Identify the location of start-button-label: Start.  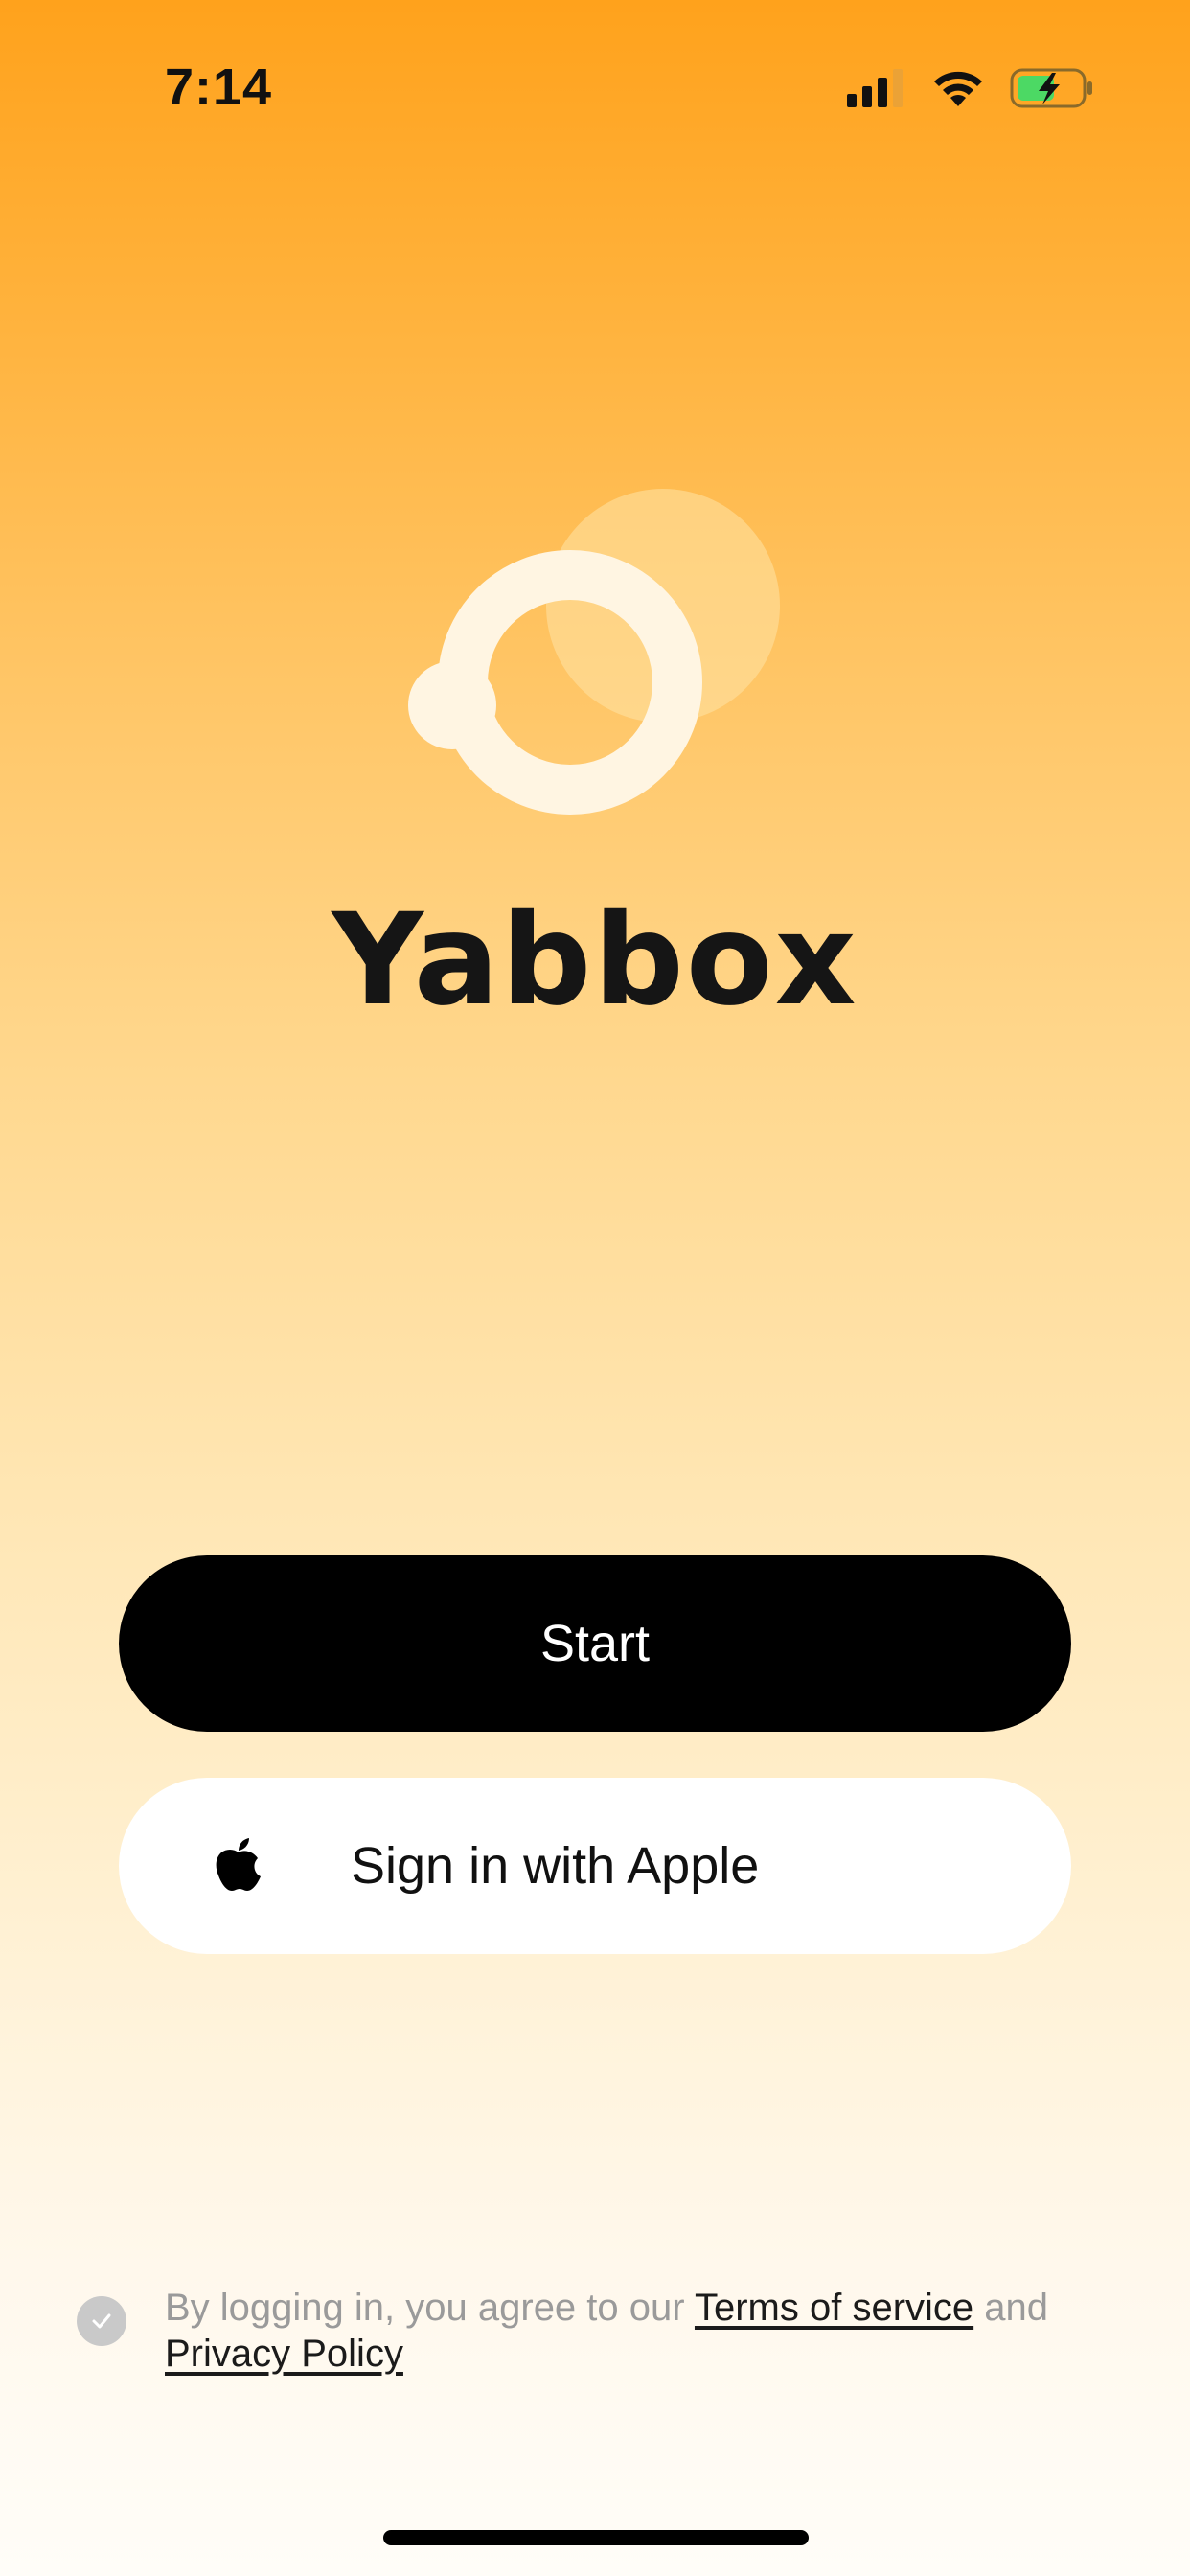
(595, 1644).